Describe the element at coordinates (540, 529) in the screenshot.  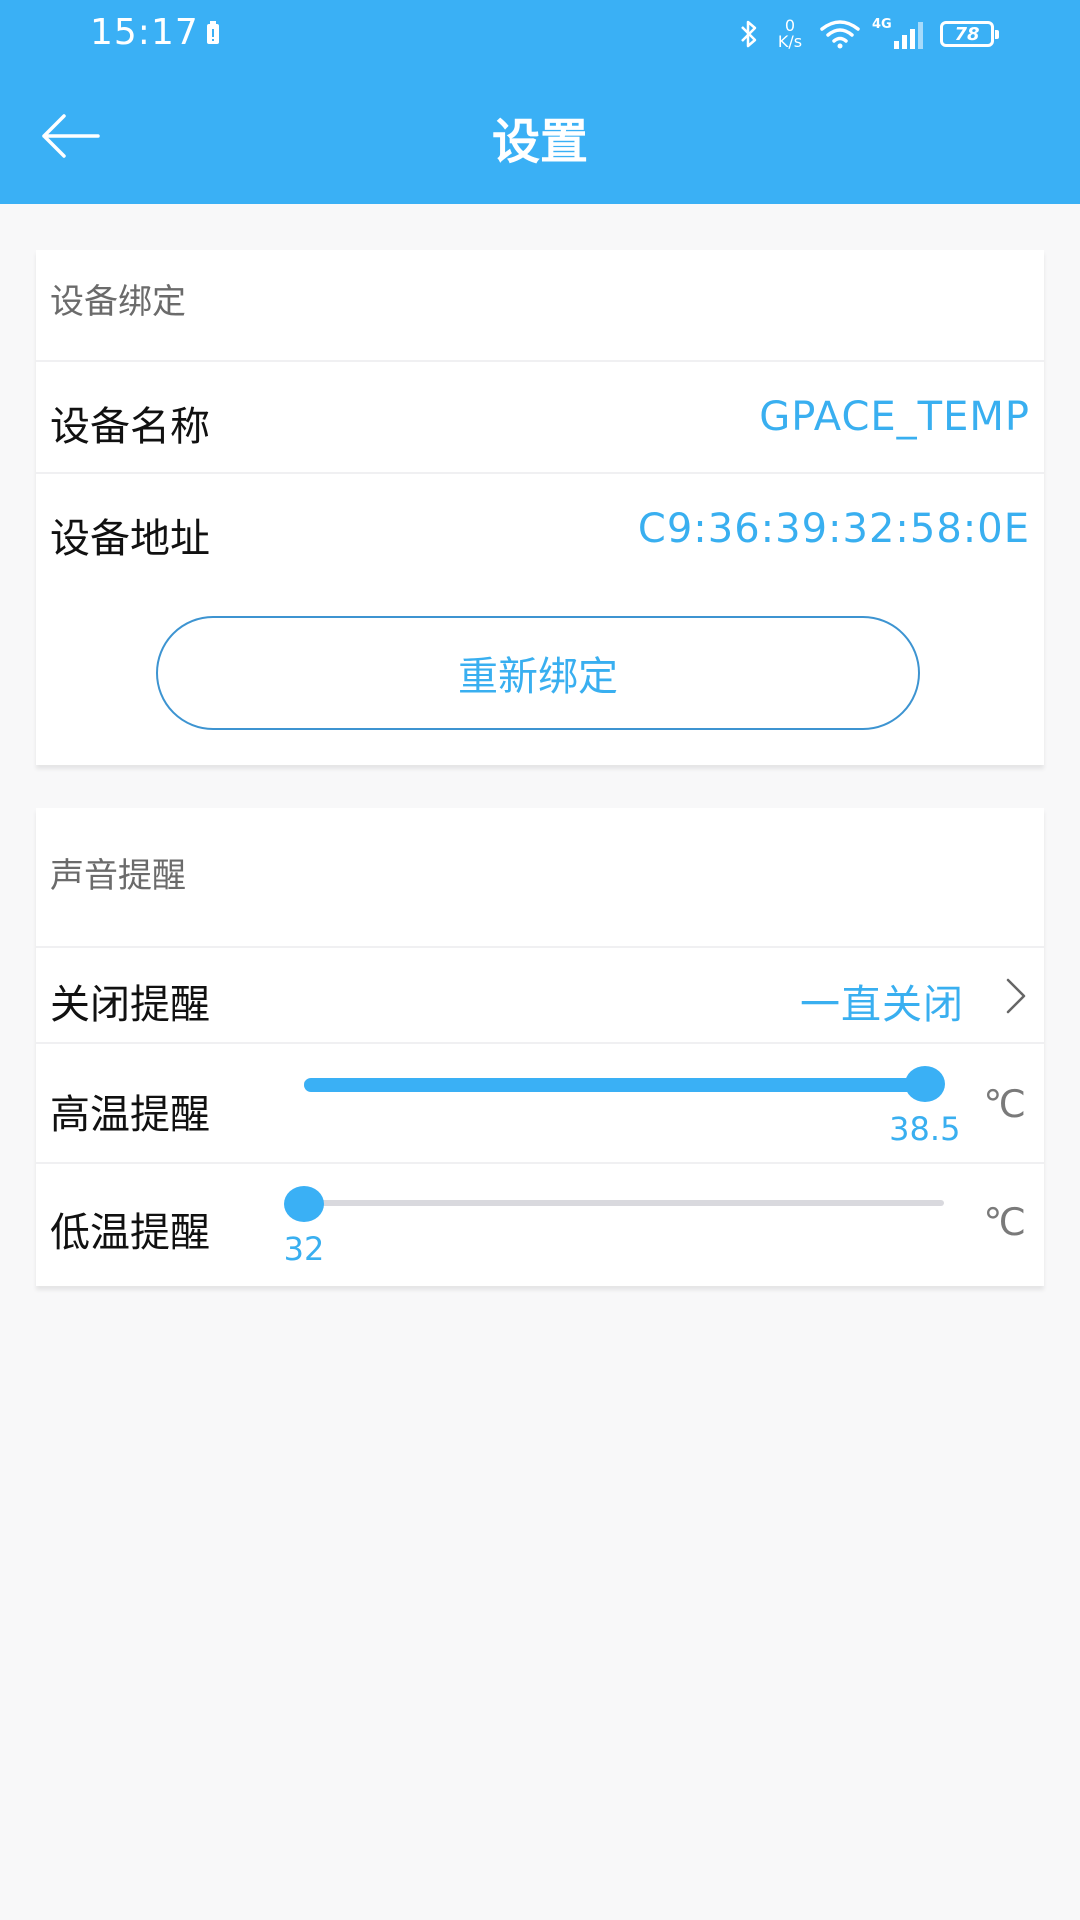
I see `device-address-row: 设备地址 C9:36:39:32:58:0E` at that location.